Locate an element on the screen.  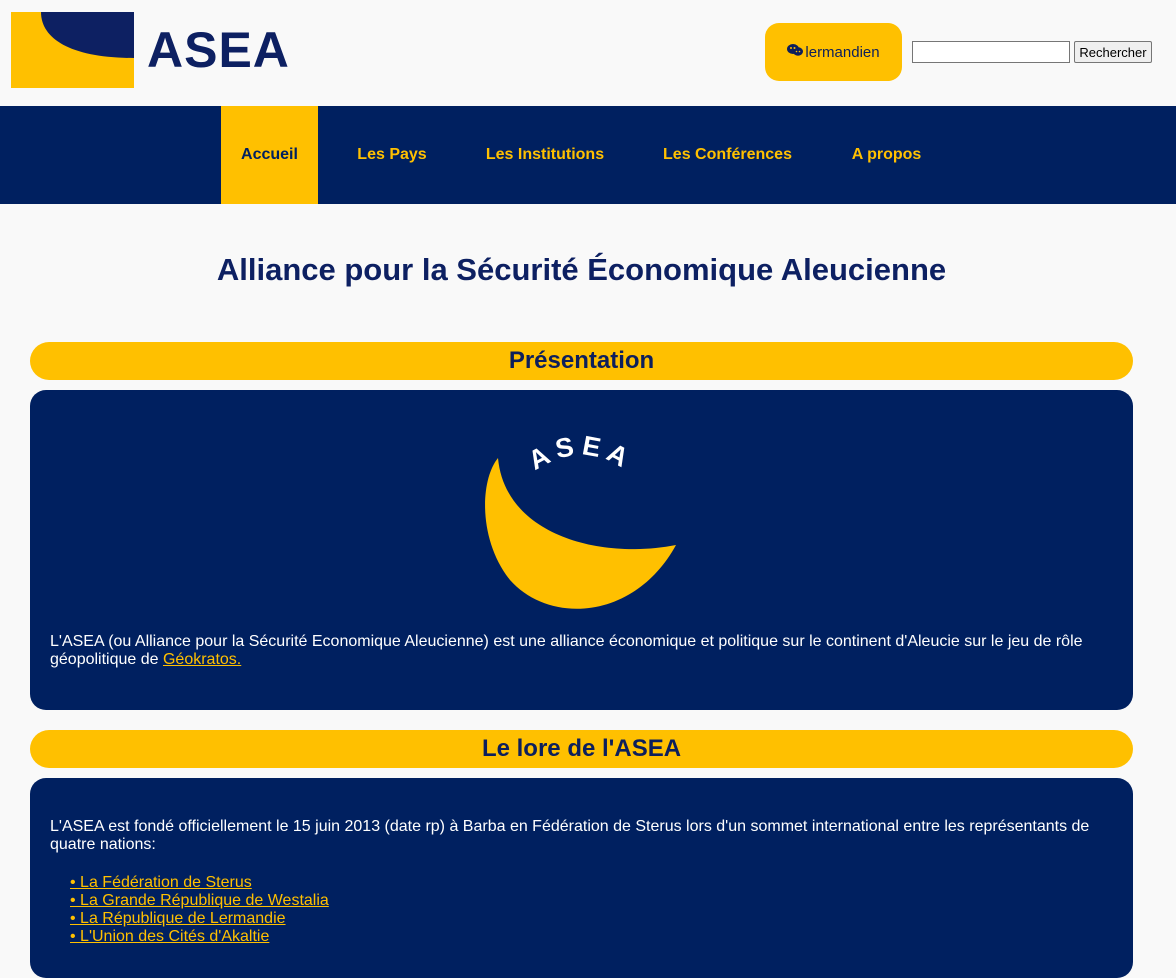
nation-link-sterus: • La Fédération de Sterus is located at coordinates (161, 882).